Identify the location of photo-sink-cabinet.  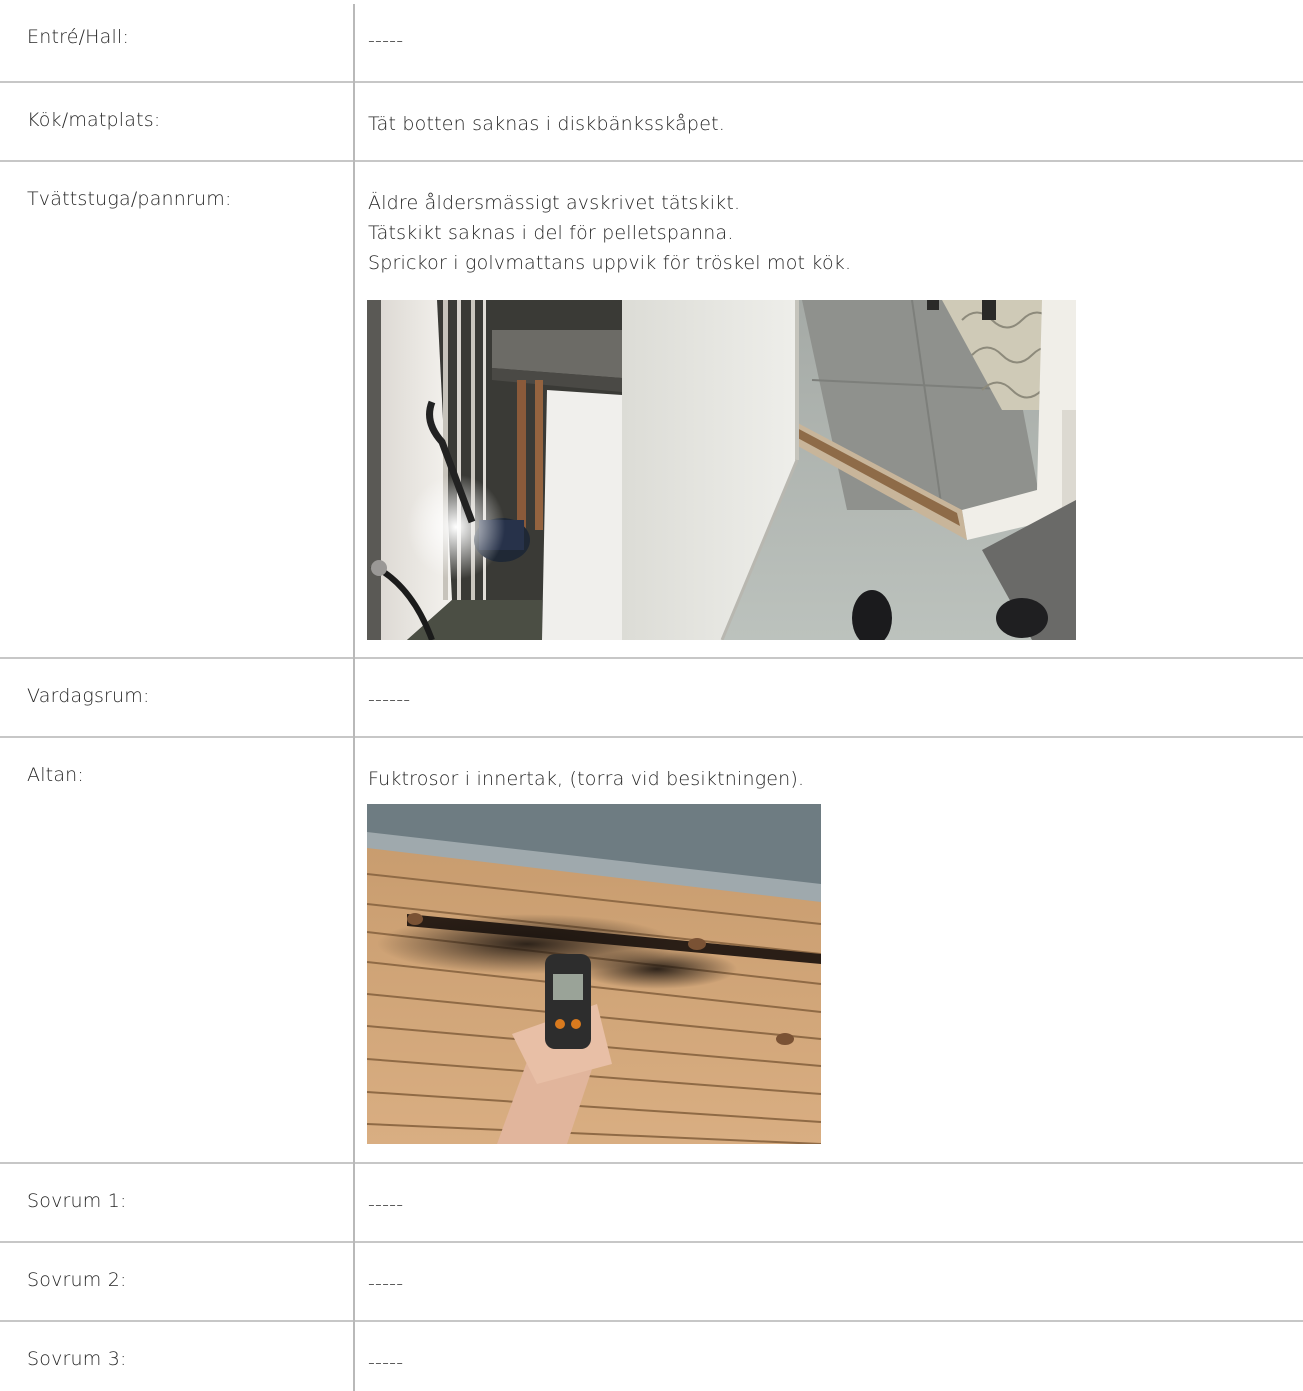
(494, 470).